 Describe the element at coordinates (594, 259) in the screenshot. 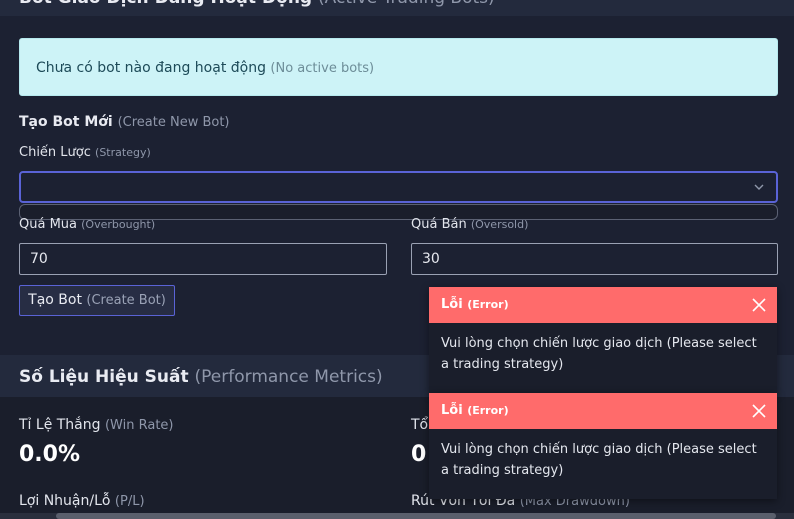

I see `oversold-input: 30` at that location.